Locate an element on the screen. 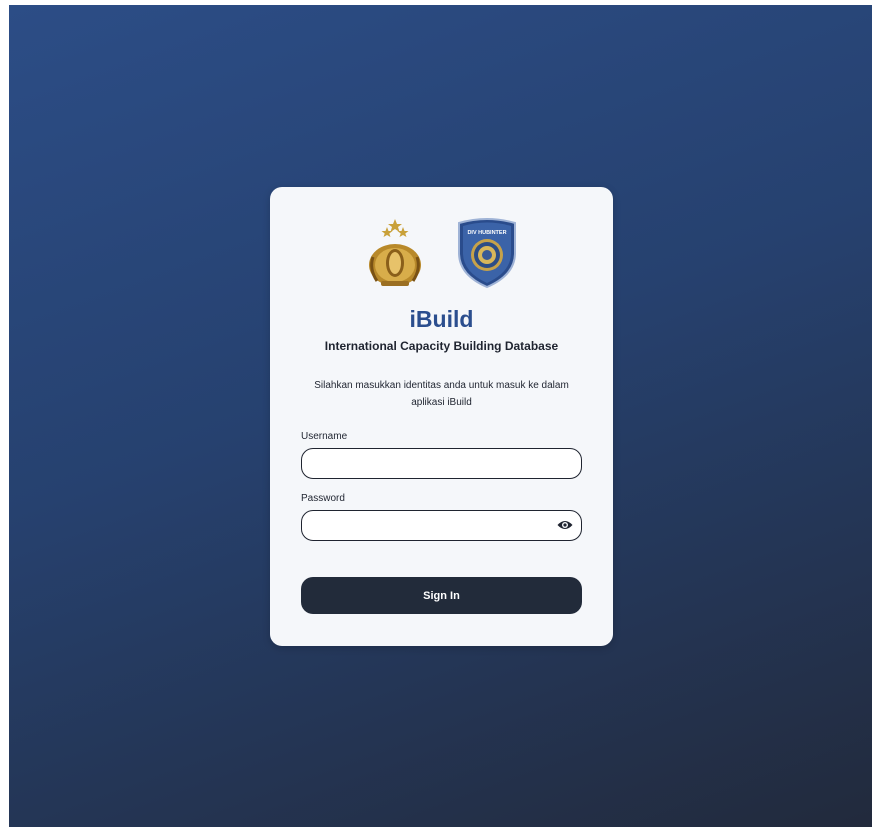  sign-in-button: Sign In is located at coordinates (441, 595).